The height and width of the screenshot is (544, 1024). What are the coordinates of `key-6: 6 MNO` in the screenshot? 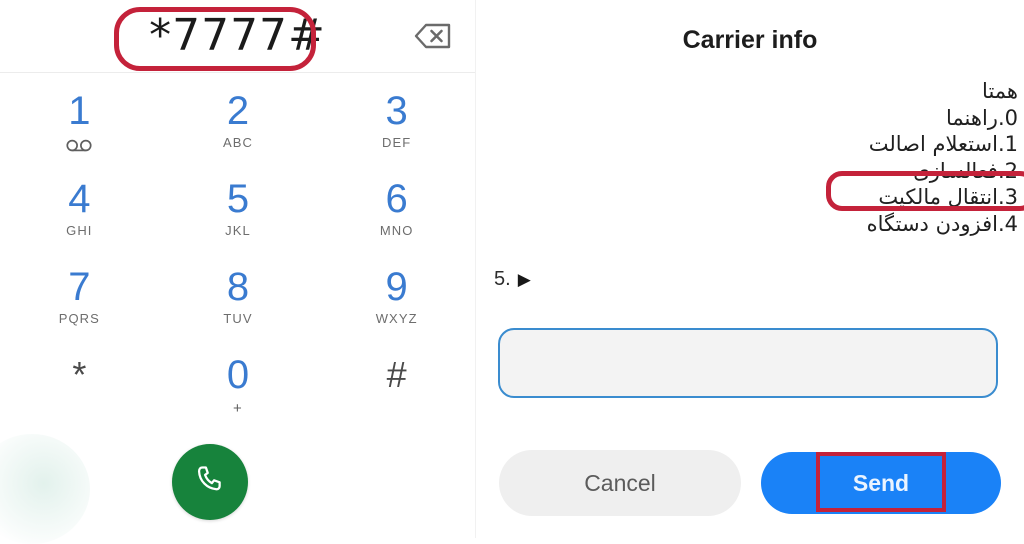 It's located at (396, 216).